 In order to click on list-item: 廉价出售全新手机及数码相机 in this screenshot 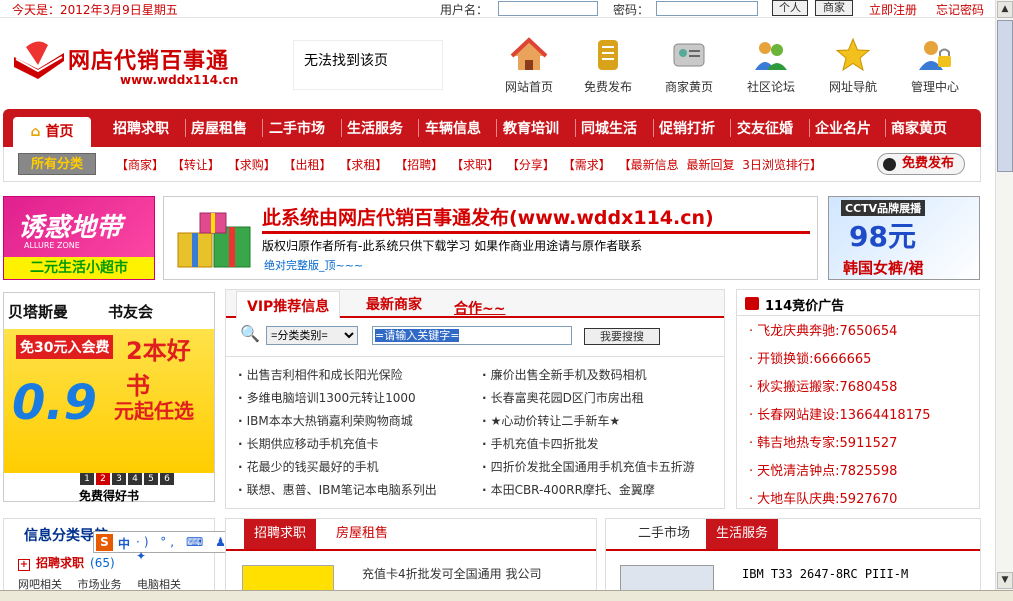, I will do `click(588, 377)`.